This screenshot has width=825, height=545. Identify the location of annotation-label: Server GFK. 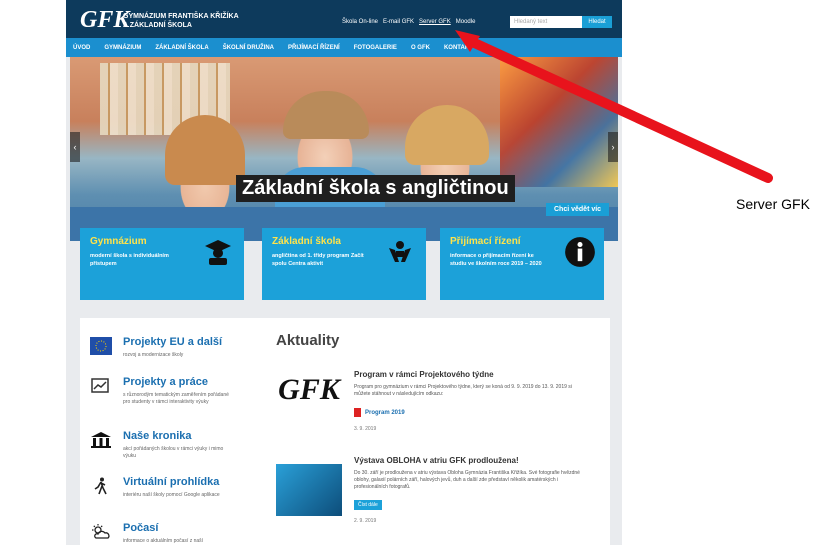
(773, 204).